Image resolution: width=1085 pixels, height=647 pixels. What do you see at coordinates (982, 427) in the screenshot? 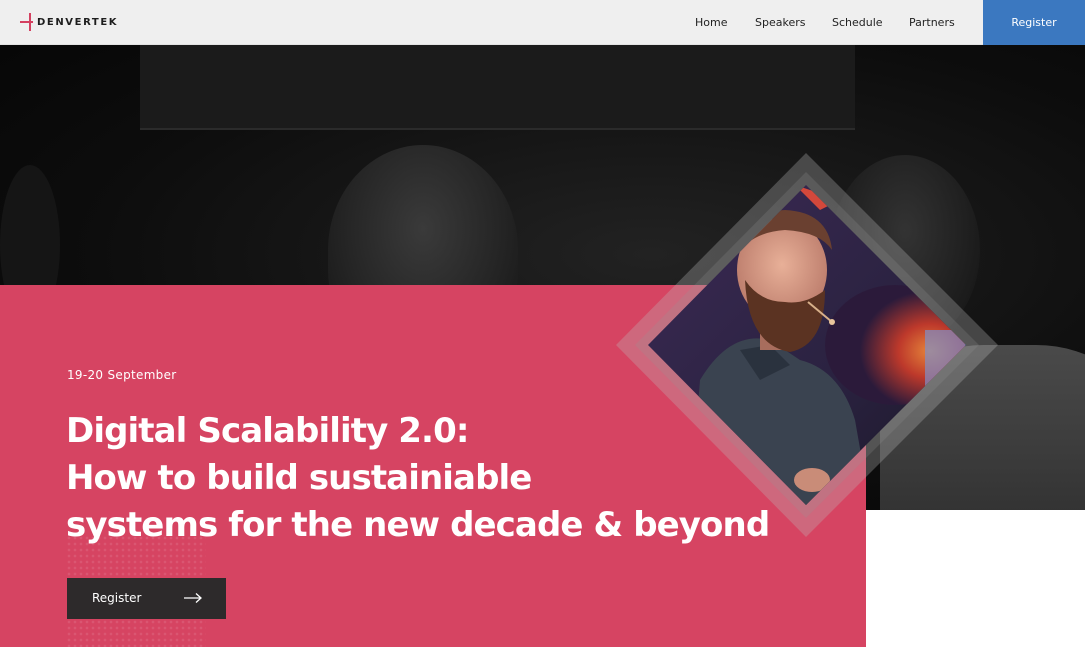
I see `audience-silhouette` at bounding box center [982, 427].